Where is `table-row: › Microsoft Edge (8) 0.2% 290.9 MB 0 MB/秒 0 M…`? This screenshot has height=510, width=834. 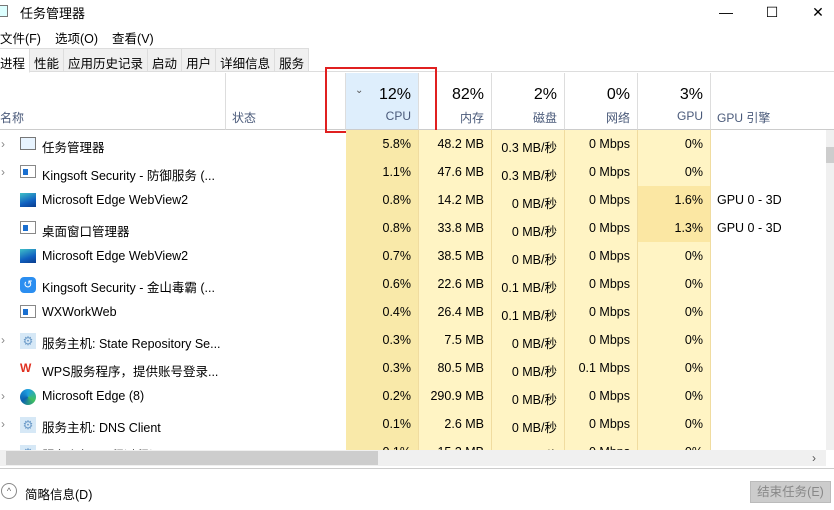
table-row: › Microsoft Edge (8) 0.2% 290.9 MB 0 MB/秒 0 M… is located at coordinates (413, 396).